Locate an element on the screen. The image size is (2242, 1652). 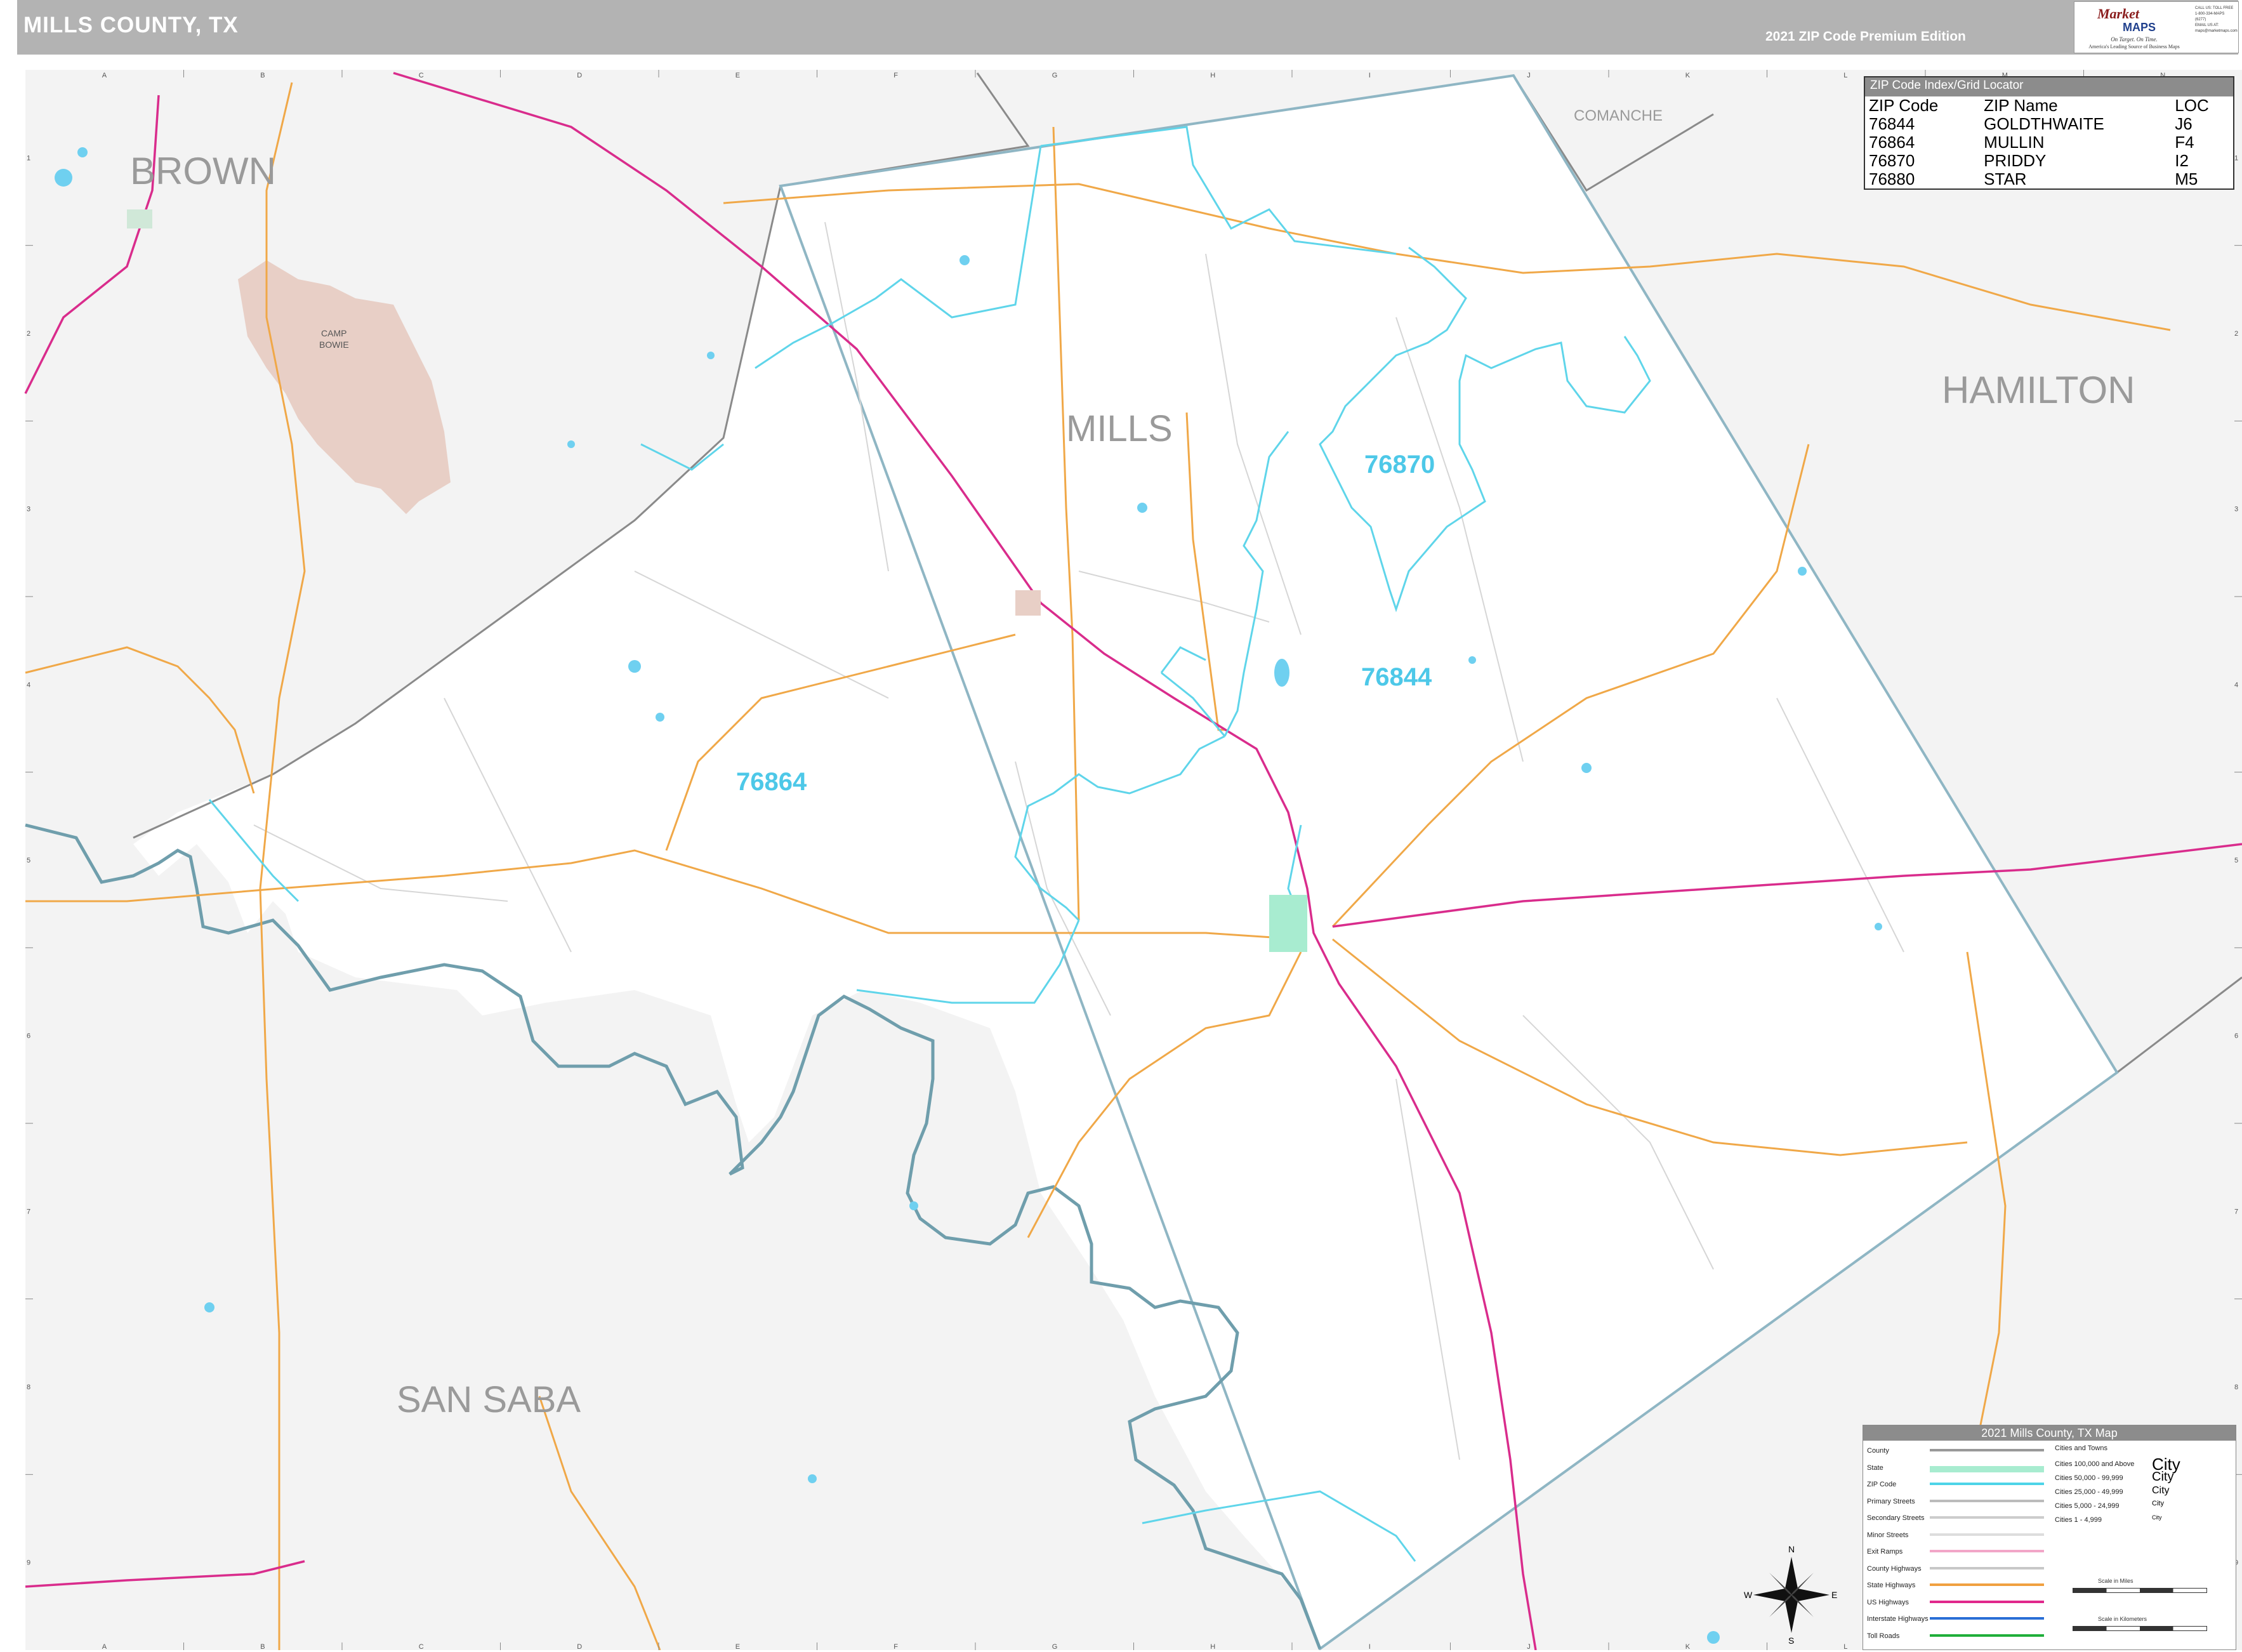
grid-column-label: K is located at coordinates (1688, 1646).